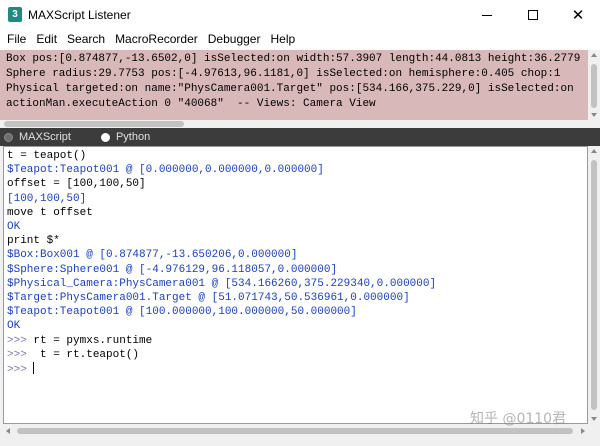 Image resolution: width=600 pixels, height=446 pixels. I want to click on minimize-icon, so click(487, 15).